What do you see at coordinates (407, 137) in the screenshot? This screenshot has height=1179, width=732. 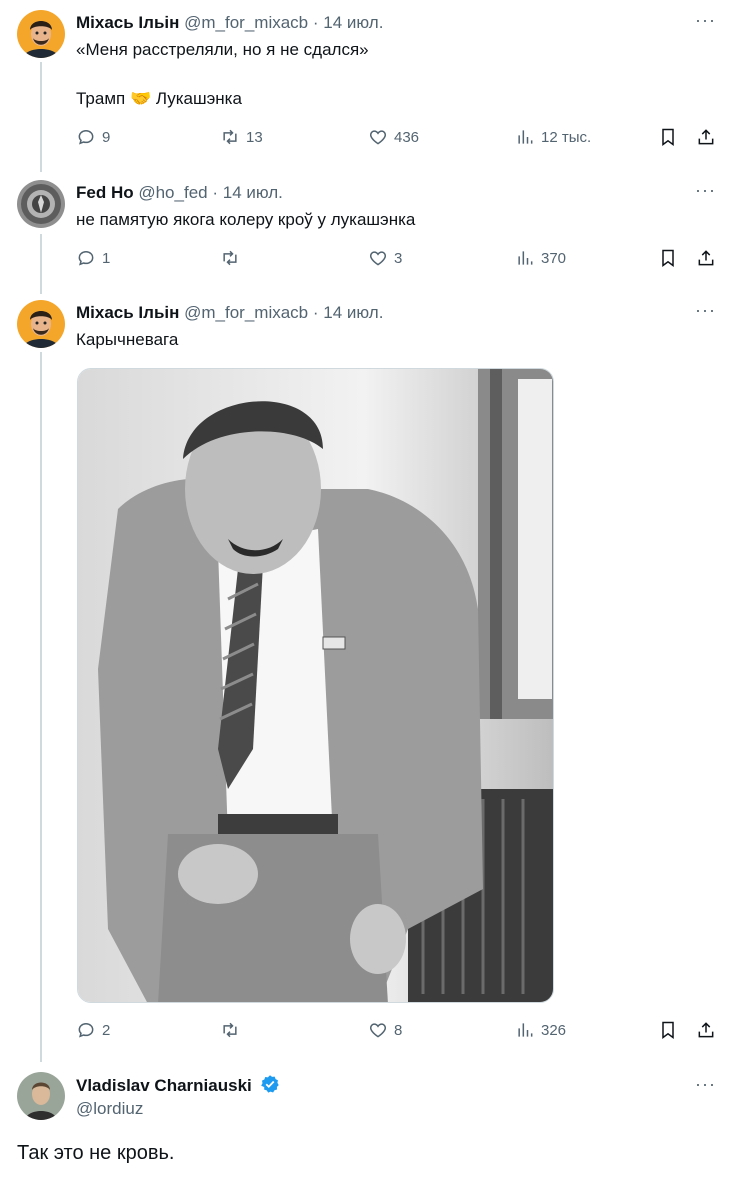 I see `like-count: 436` at bounding box center [407, 137].